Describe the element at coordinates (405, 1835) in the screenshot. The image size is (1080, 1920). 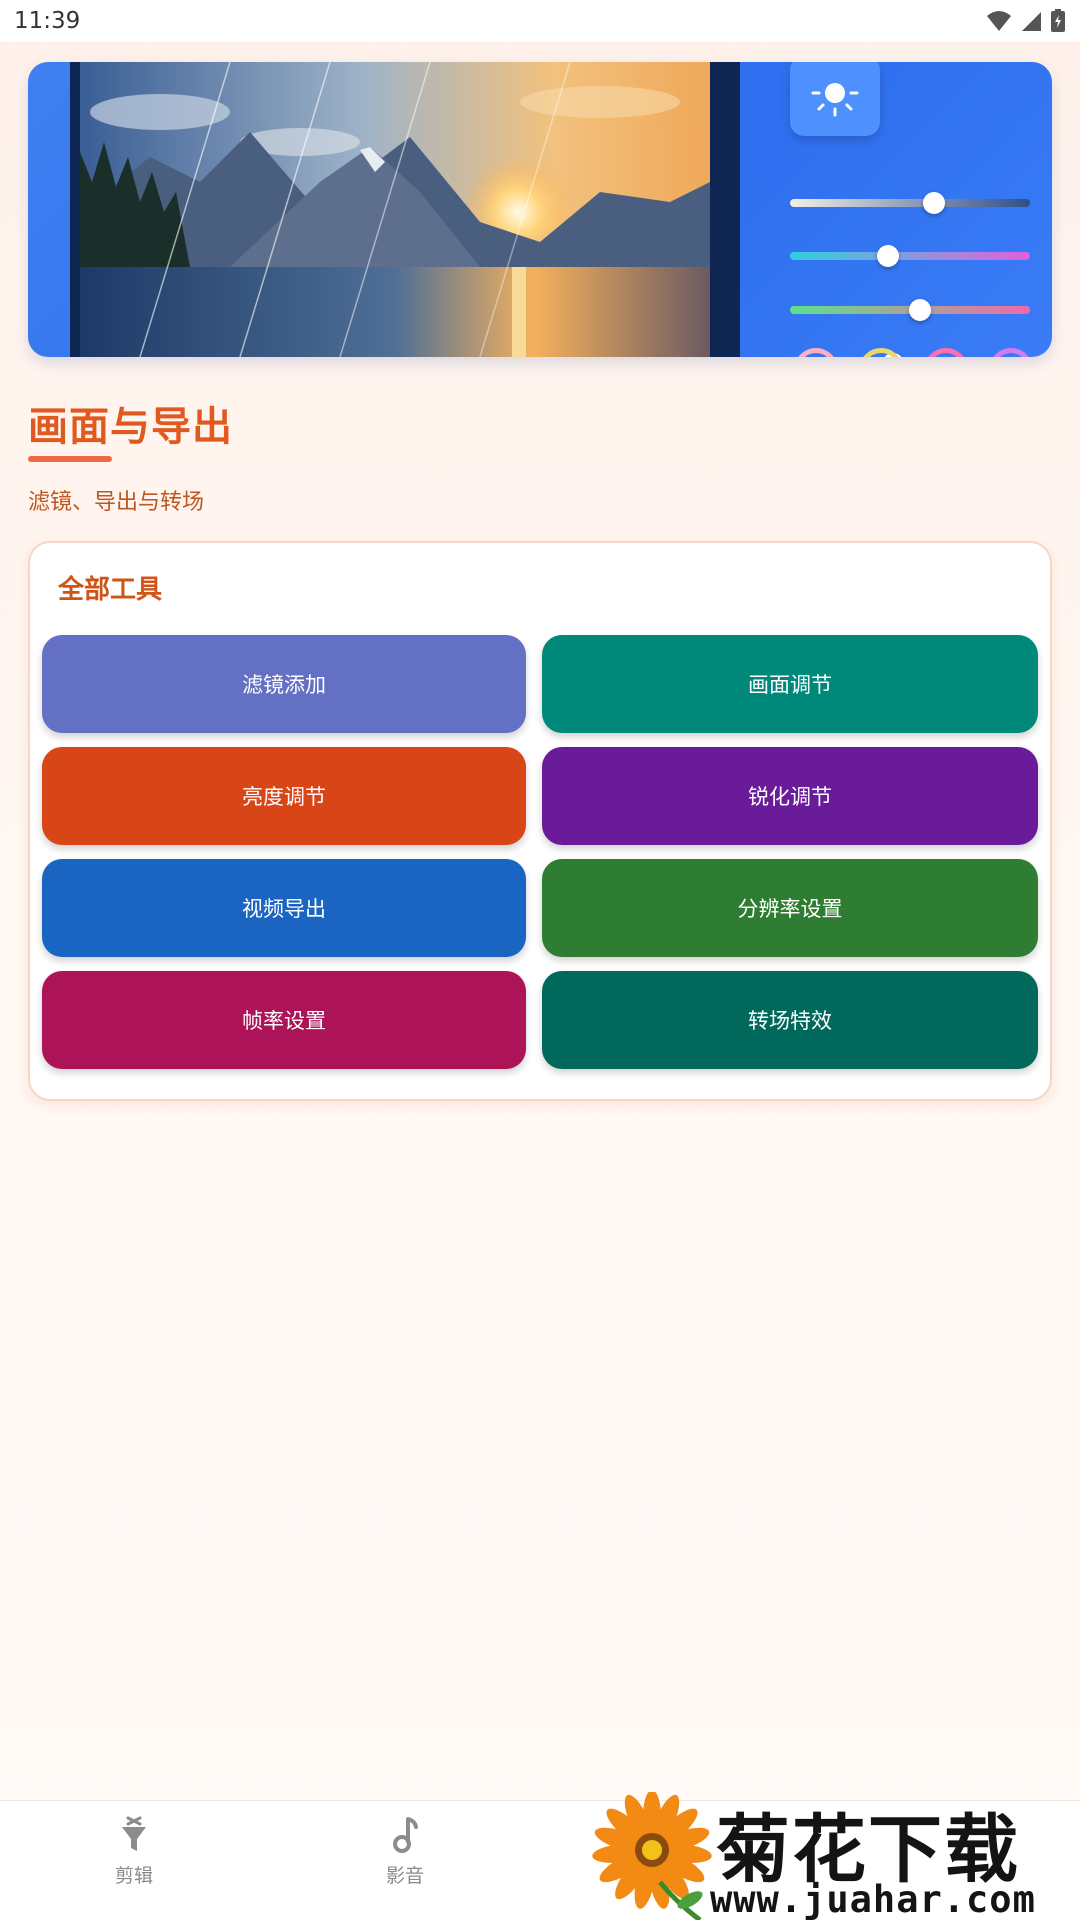
I see `music-note-icon` at that location.